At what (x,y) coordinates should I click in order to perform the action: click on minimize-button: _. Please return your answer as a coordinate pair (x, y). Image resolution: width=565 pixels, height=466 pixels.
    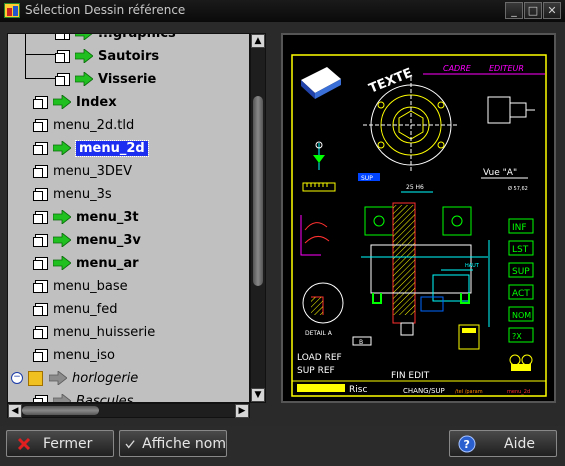
    Looking at the image, I should click on (514, 10).